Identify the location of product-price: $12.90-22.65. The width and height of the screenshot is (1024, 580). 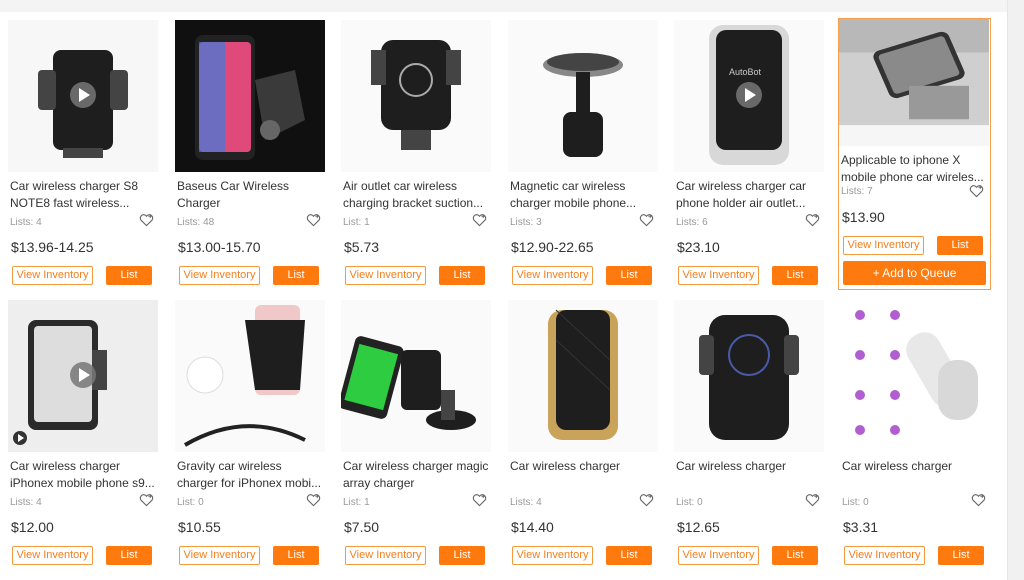
(552, 247).